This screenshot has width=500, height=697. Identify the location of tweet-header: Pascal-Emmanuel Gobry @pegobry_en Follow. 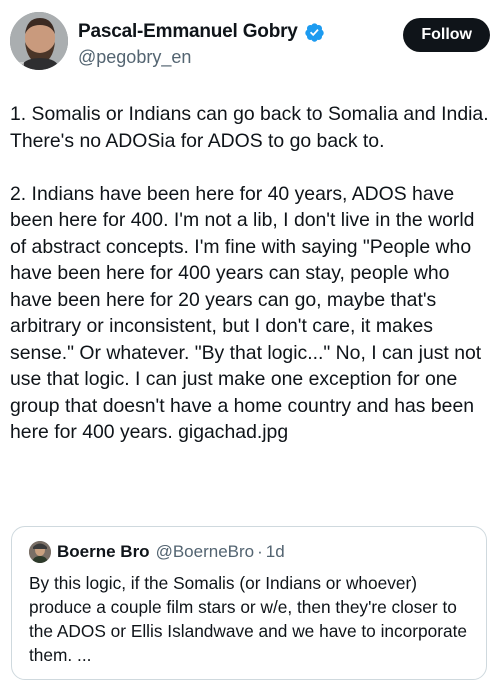
(250, 45).